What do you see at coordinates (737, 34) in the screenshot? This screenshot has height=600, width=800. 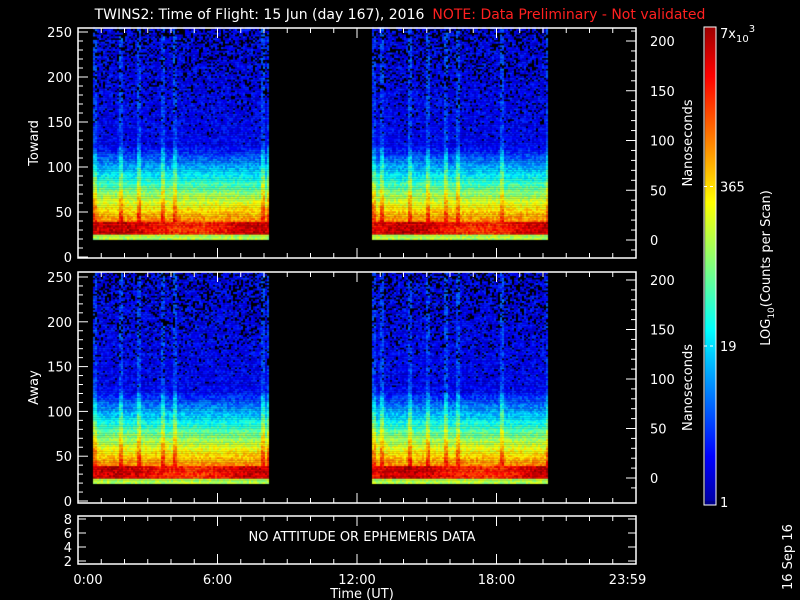 I see `colorbar-max-label: 7x103` at bounding box center [737, 34].